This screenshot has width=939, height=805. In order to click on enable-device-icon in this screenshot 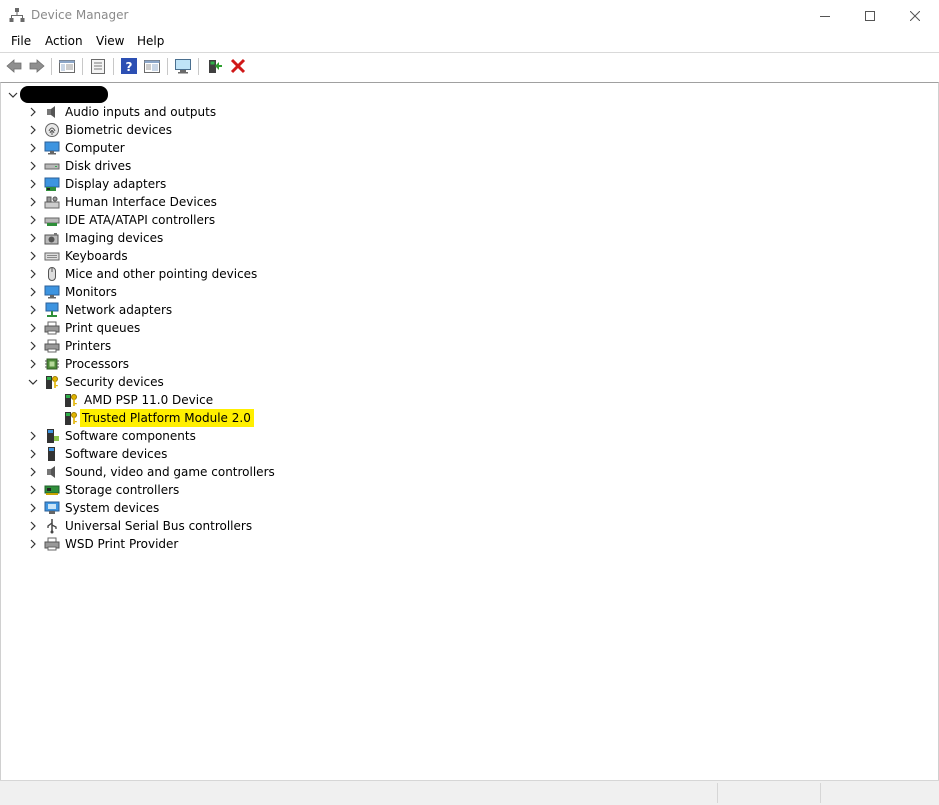, I will do `click(214, 66)`.